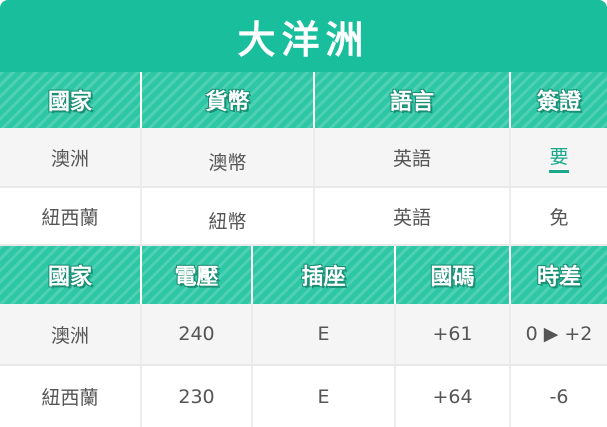 The width and height of the screenshot is (607, 427). Describe the element at coordinates (197, 396) in the screenshot. I see `cell-voltage: 230` at that location.